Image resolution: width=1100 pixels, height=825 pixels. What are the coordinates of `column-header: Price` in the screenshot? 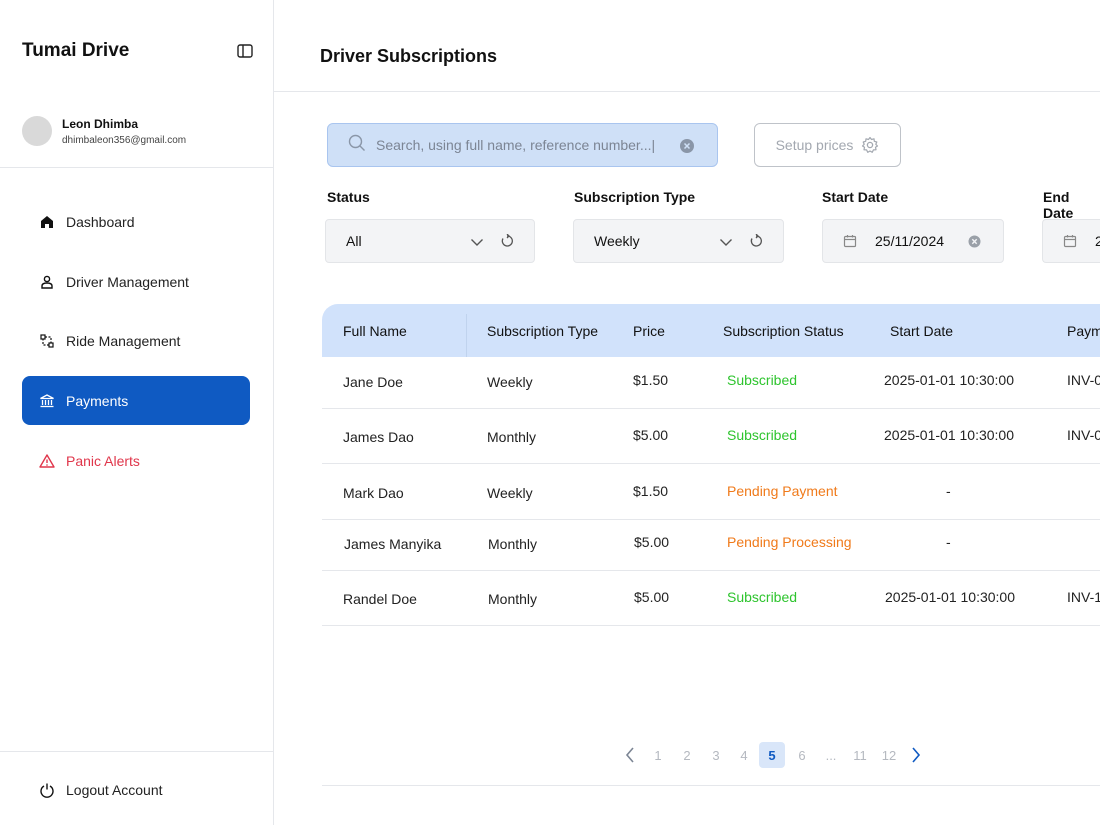 It's located at (649, 331).